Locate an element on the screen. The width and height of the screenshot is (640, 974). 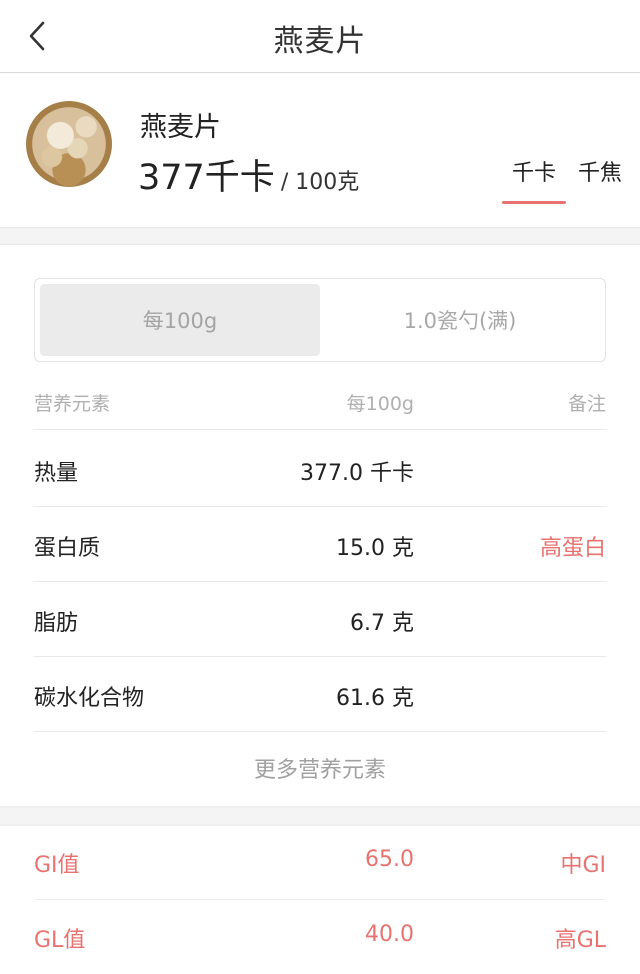
nutrient-name: 碳水化合物 is located at coordinates (89, 698).